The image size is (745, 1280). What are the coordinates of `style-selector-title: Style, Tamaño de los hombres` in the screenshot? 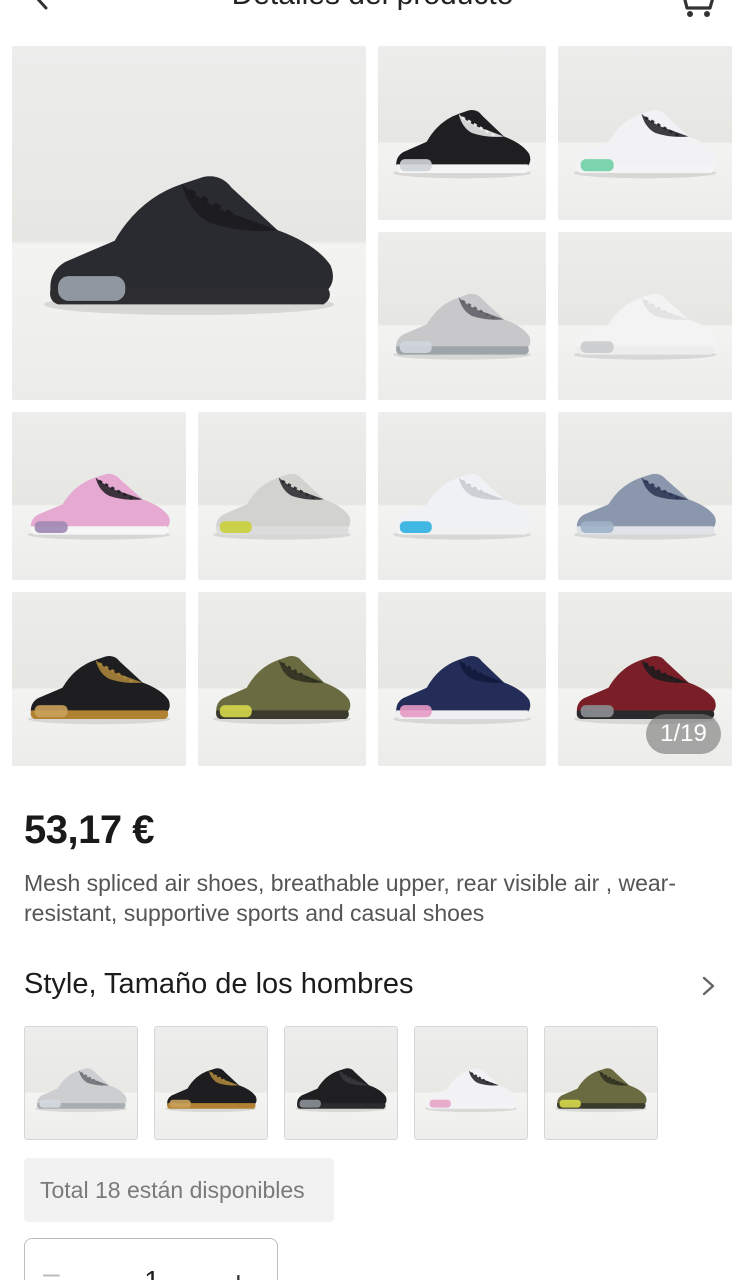 It's located at (219, 984).